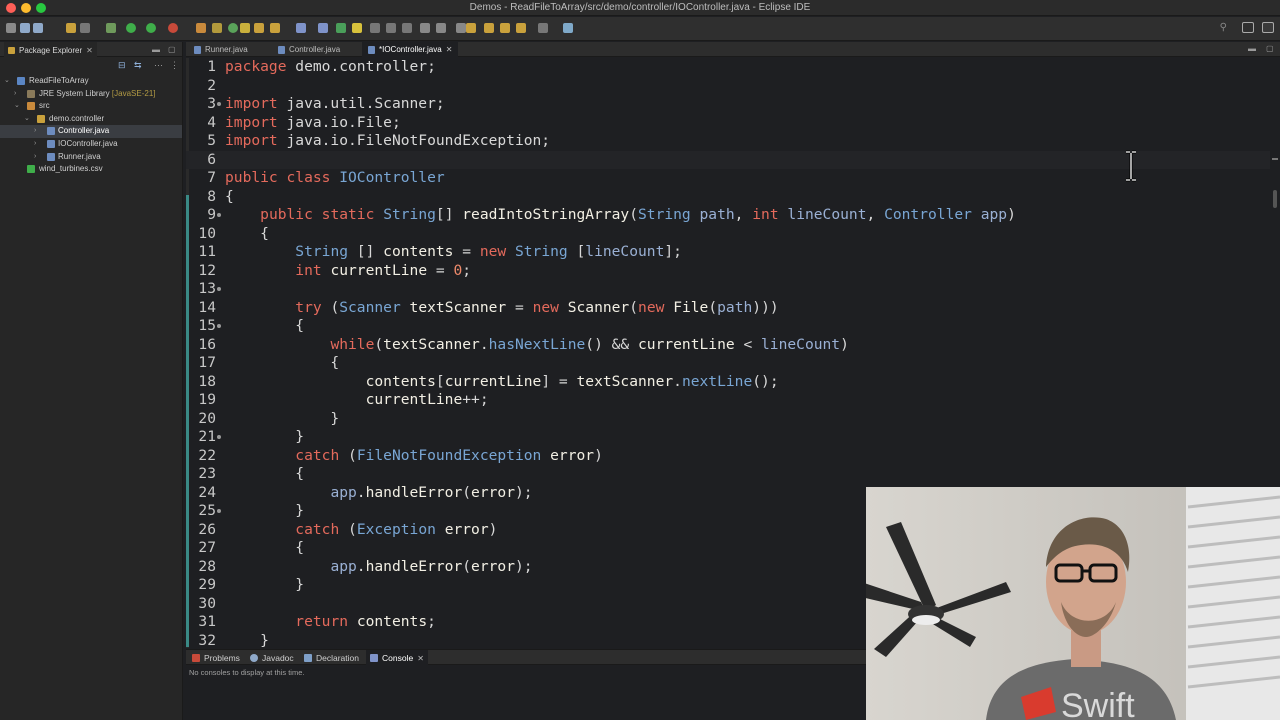  I want to click on code-line: 21 }, so click(733, 437).